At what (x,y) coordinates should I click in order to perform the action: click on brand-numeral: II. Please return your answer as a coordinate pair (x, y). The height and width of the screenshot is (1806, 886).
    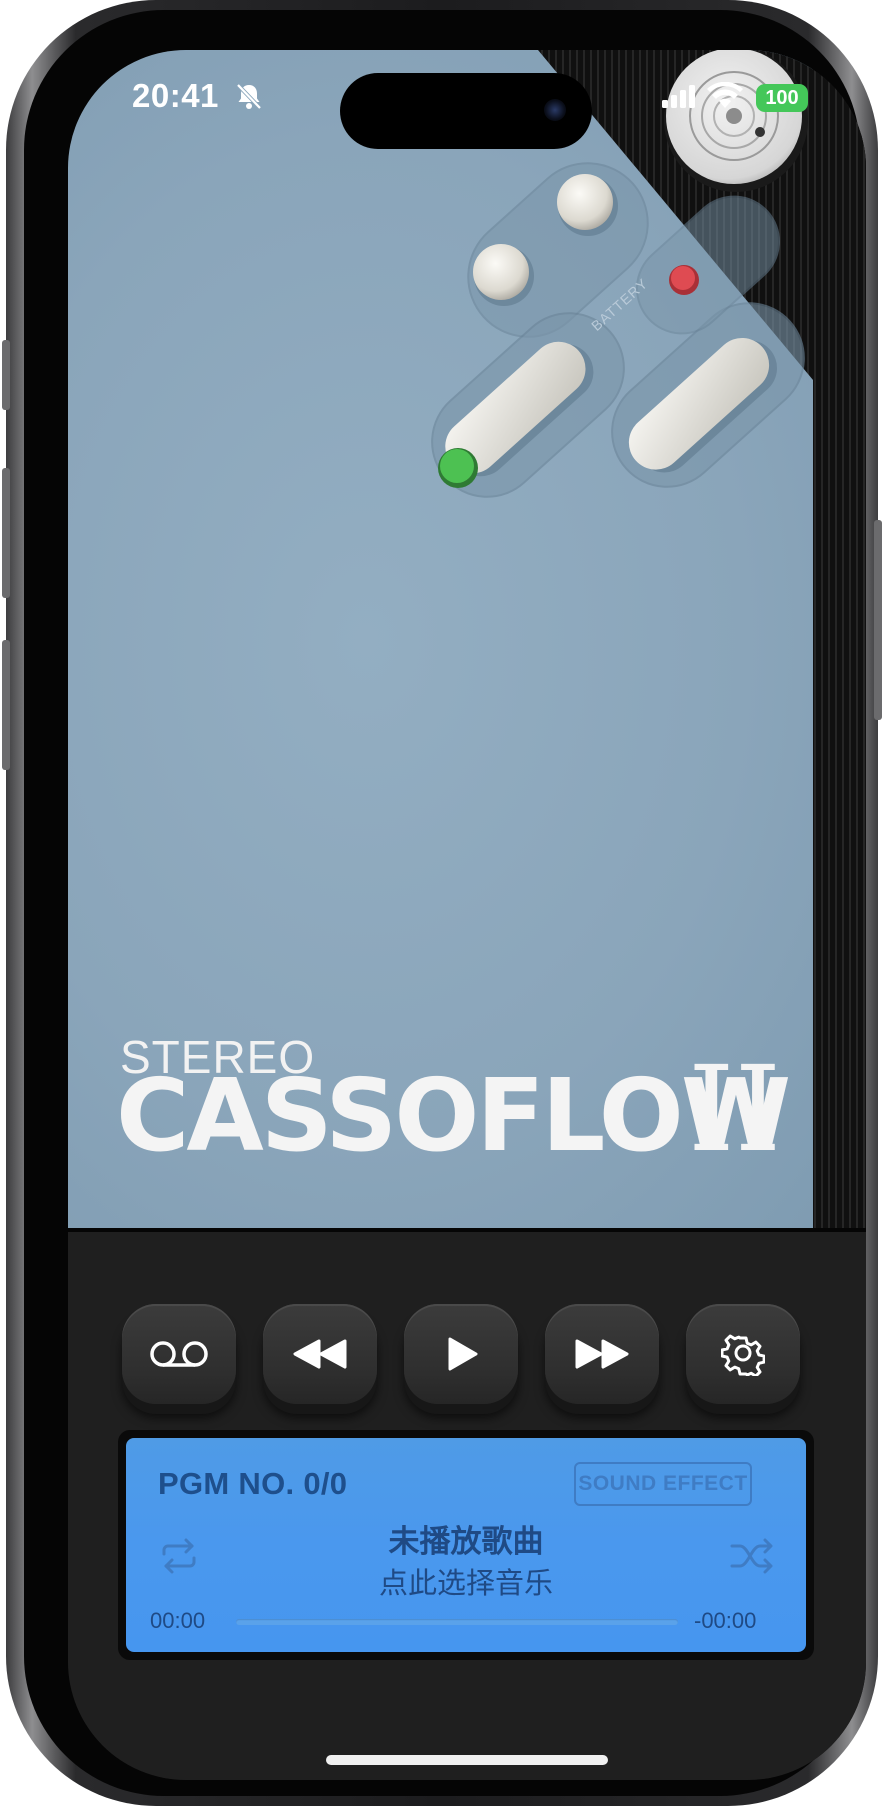
    Looking at the image, I should click on (735, 1109).